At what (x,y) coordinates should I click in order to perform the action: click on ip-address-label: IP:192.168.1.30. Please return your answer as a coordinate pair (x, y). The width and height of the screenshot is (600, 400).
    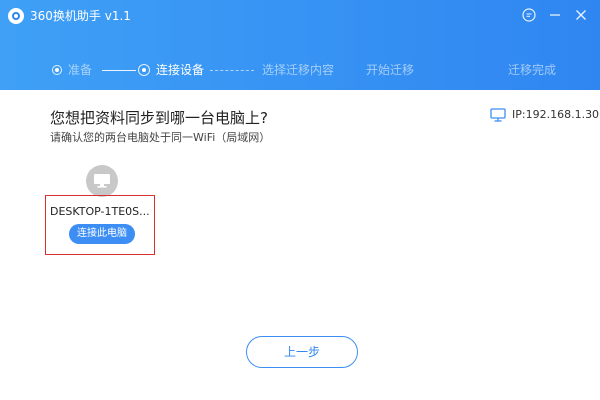
    Looking at the image, I should click on (556, 114).